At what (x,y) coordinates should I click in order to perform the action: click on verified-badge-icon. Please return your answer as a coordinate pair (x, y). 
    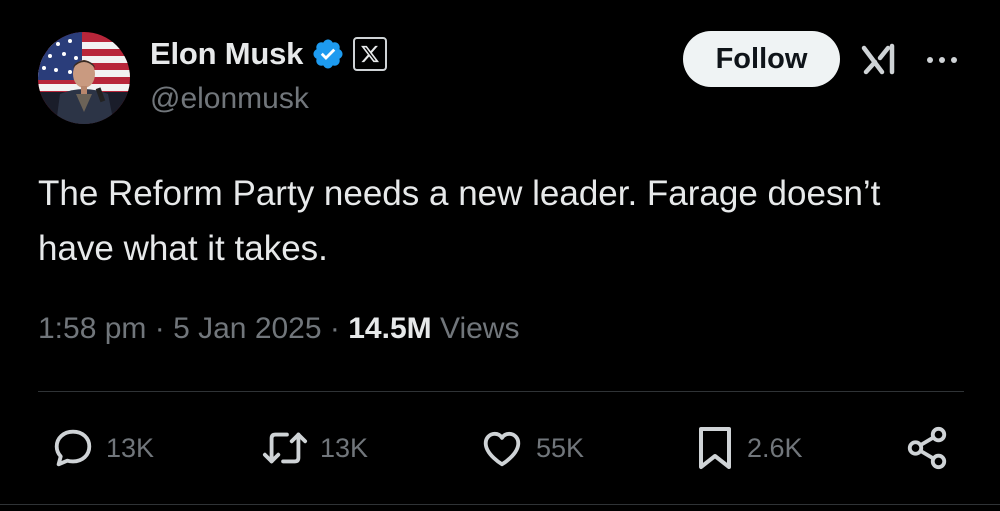
    Looking at the image, I should click on (328, 54).